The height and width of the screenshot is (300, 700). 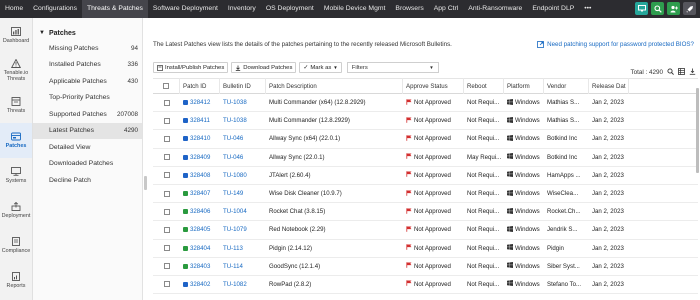 What do you see at coordinates (587, 9) in the screenshot?
I see `top-nav-item: •••` at bounding box center [587, 9].